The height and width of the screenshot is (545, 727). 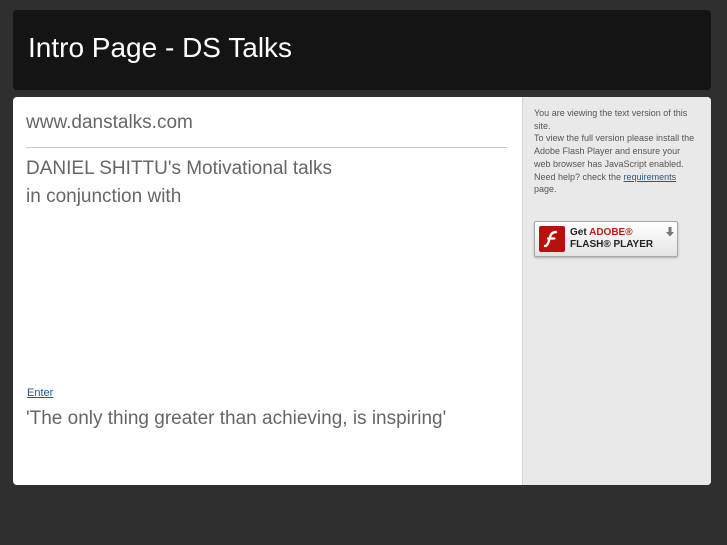 I want to click on intro-text-line-2: in conjunction with, so click(x=104, y=196).